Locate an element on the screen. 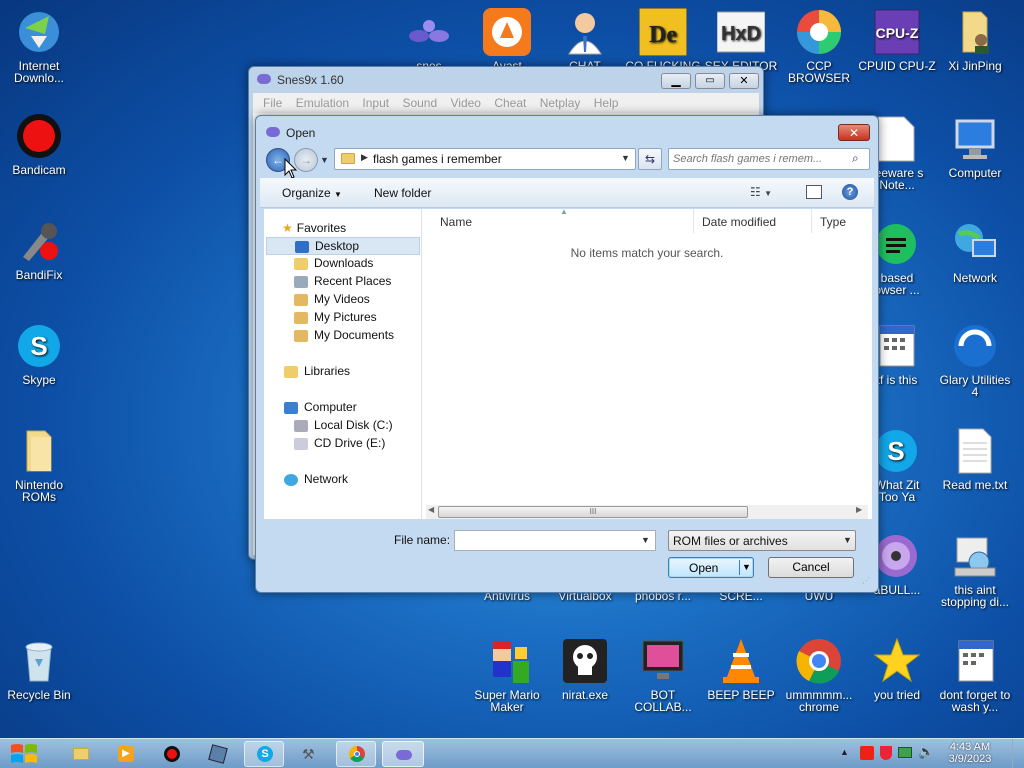 This screenshot has width=1024, height=768. desktop-icon-you-tried: you tried is located at coordinates (897, 669).